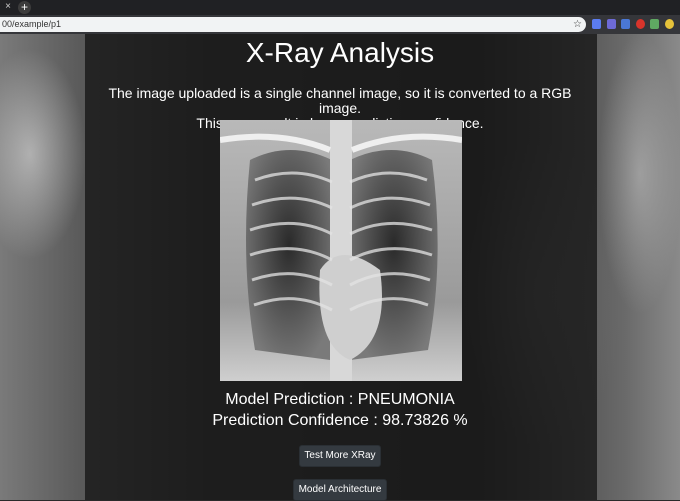 This screenshot has width=680, height=501. Describe the element at coordinates (340, 420) in the screenshot. I see `prediction-confidence: Prediction Confidence : 98.73826 %` at that location.